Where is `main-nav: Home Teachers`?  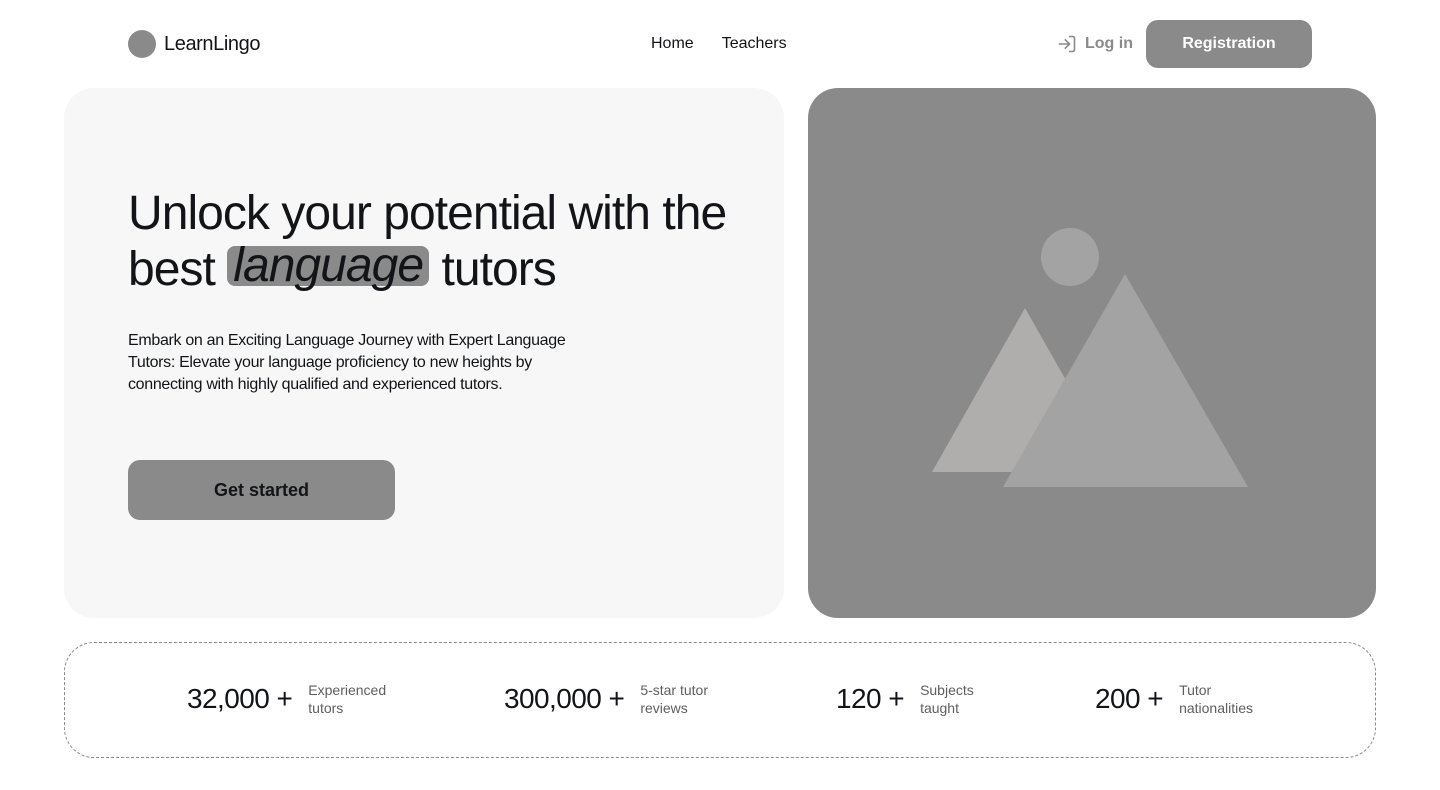 main-nav: Home Teachers is located at coordinates (719, 44).